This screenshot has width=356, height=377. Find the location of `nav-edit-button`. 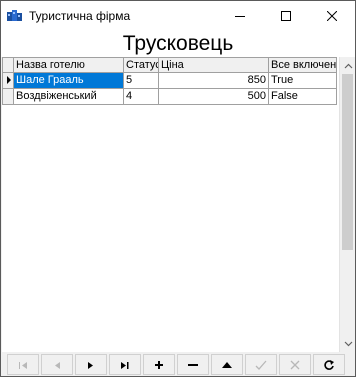

nav-edit-button is located at coordinates (227, 364).